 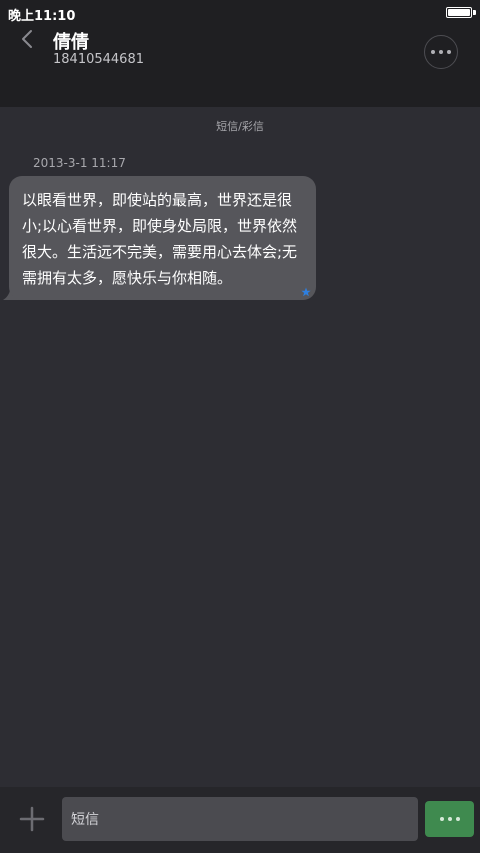 I want to click on status-time: 晚上11:10, so click(x=42, y=16).